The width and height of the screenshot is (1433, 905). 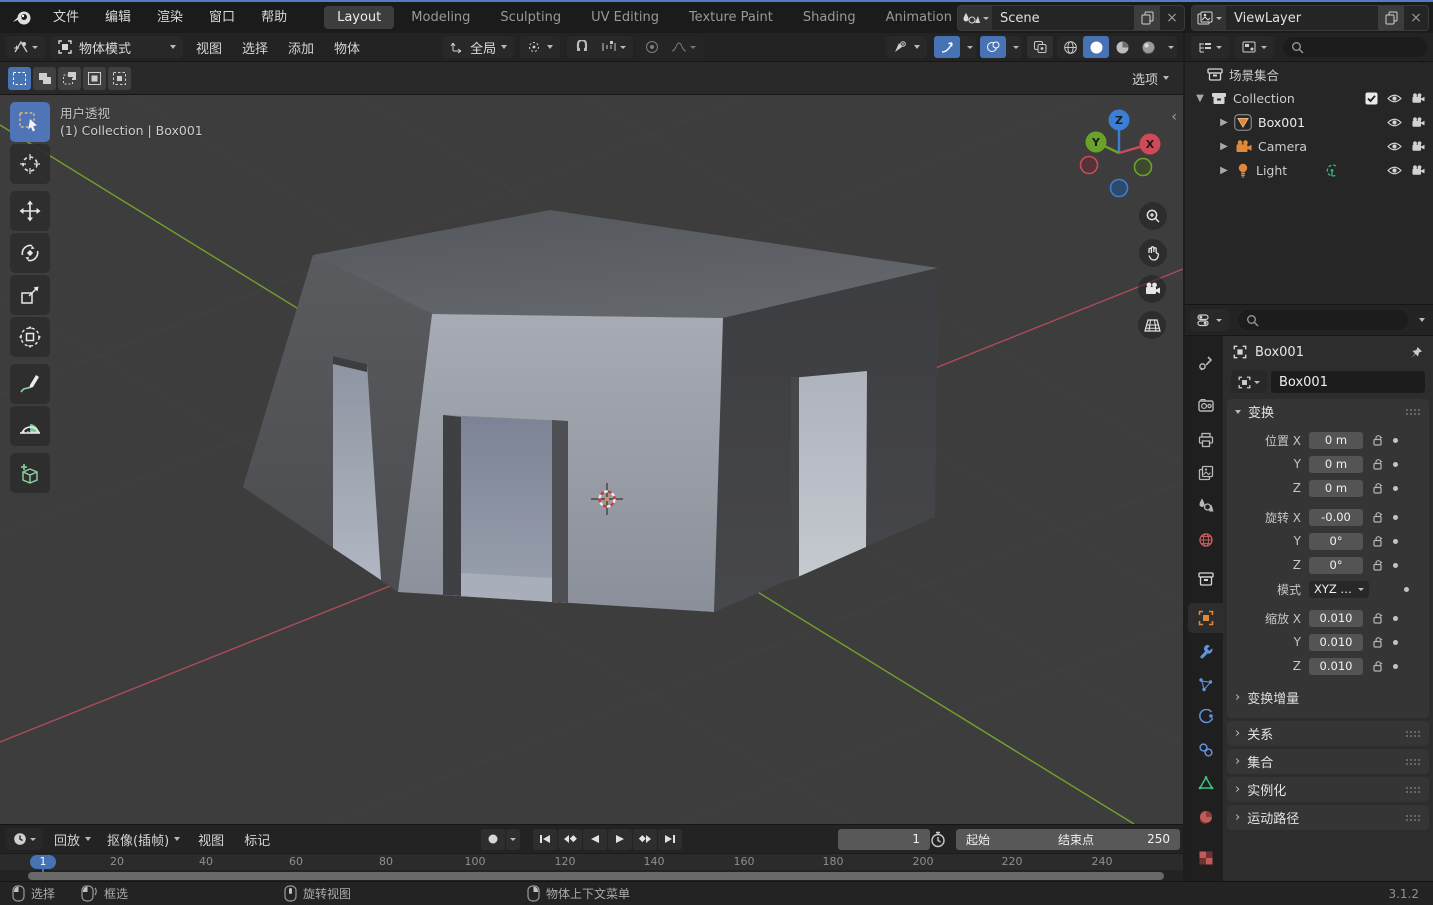 What do you see at coordinates (1205, 817) in the screenshot?
I see `tab-material` at bounding box center [1205, 817].